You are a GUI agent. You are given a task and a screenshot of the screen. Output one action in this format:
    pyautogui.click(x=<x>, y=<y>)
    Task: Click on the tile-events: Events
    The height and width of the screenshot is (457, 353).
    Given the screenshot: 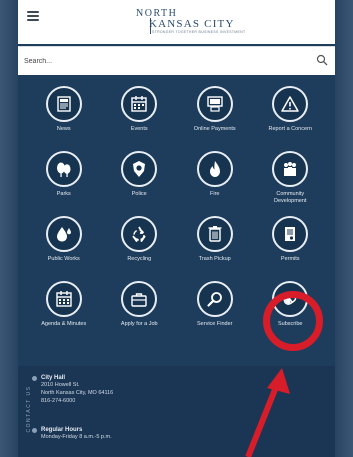 What is the action you would take?
    pyautogui.click(x=140, y=116)
    